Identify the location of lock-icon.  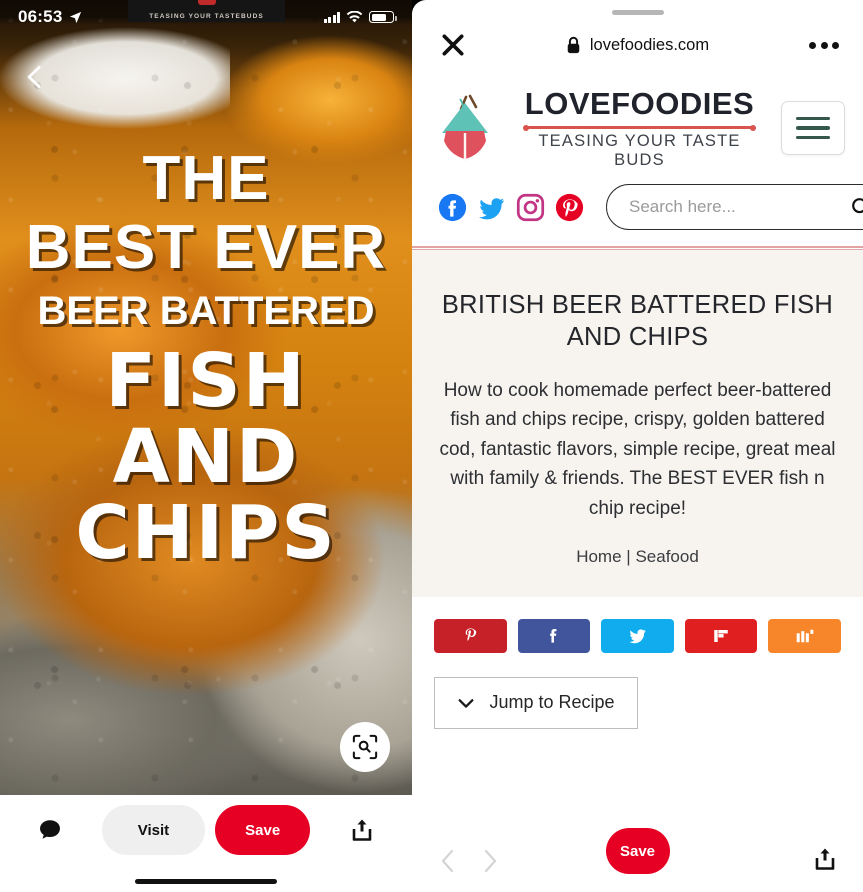
(573, 45).